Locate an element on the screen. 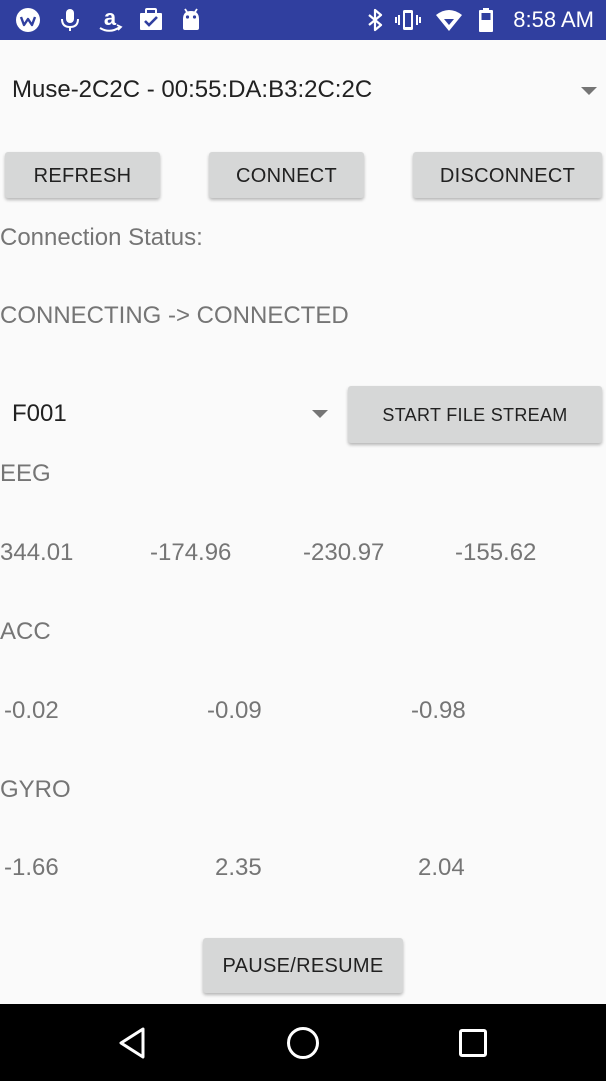 The width and height of the screenshot is (606, 1081). home-icon is located at coordinates (303, 1043).